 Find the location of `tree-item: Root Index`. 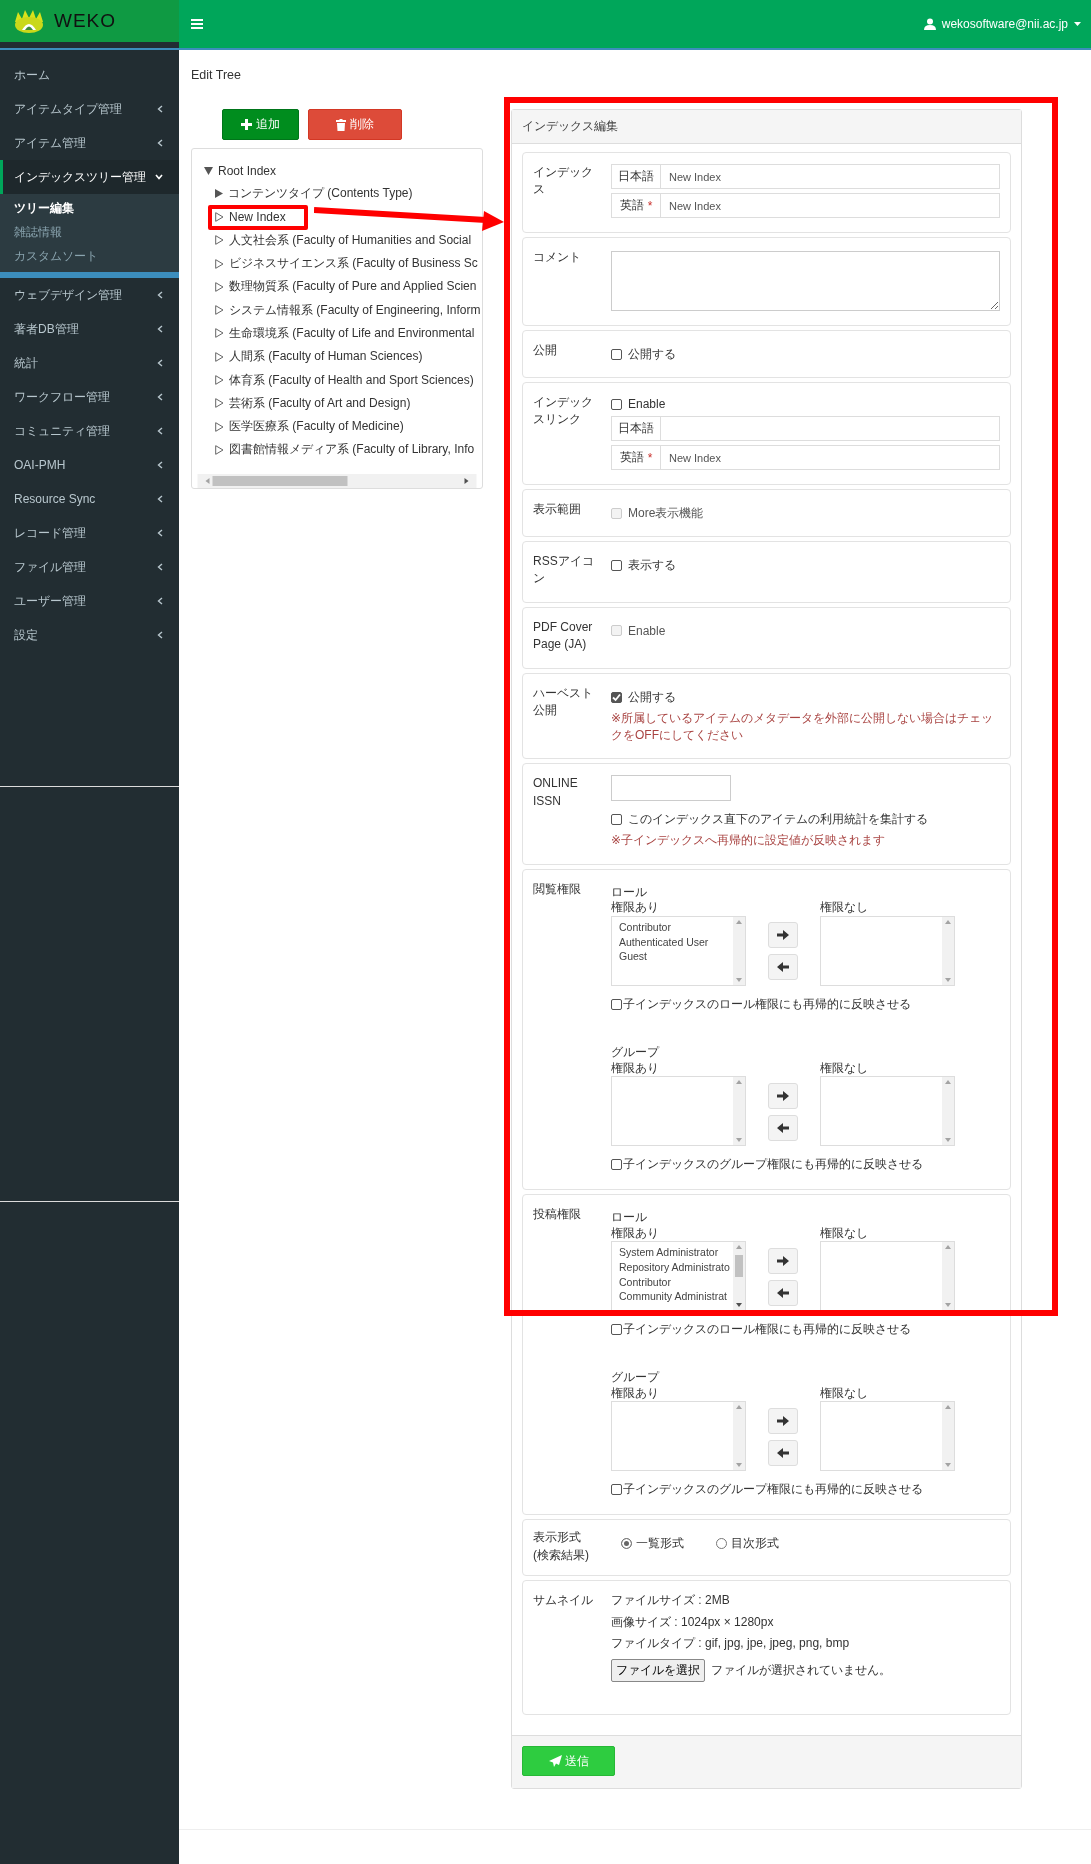

tree-item: Root Index is located at coordinates (240, 171).